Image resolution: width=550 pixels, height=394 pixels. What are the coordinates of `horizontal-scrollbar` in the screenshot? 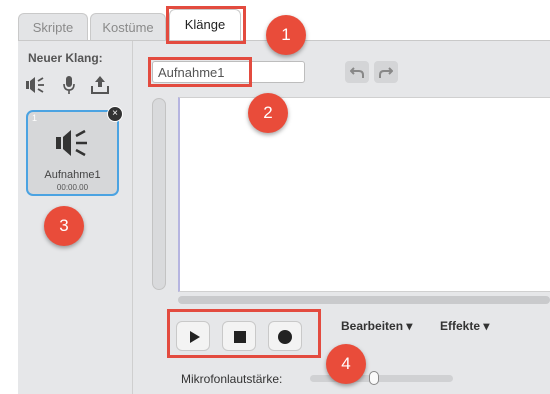 It's located at (364, 300).